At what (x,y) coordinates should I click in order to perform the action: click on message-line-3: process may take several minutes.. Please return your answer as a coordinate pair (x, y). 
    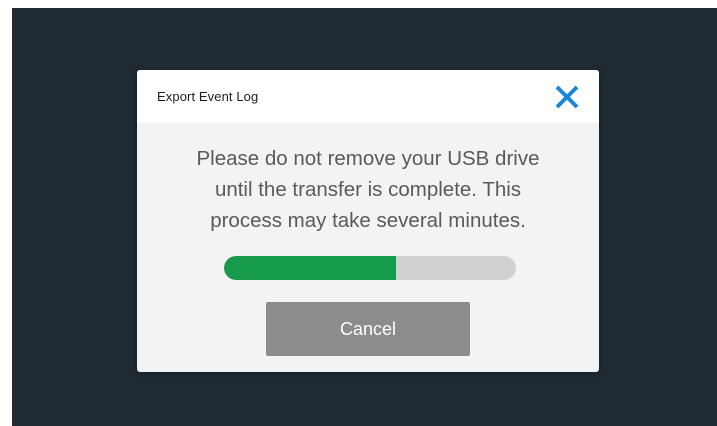
    Looking at the image, I should click on (368, 220).